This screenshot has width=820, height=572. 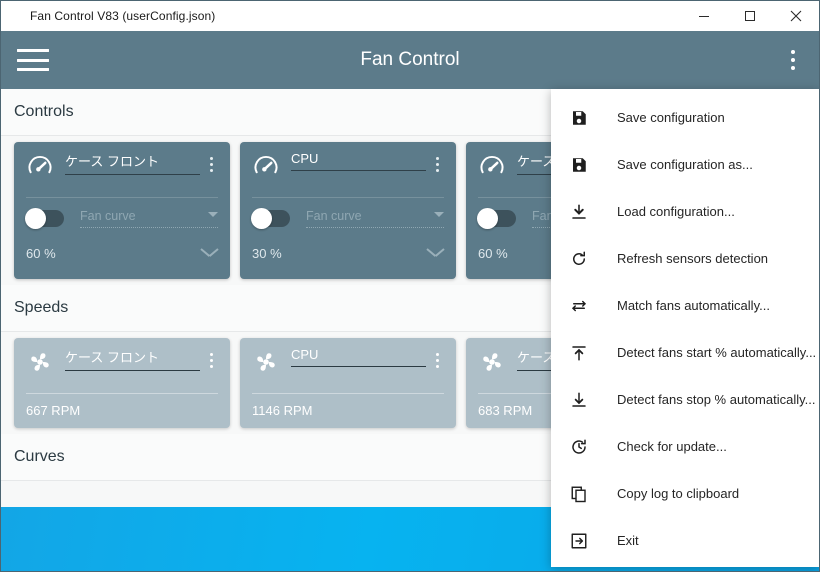 I want to click on menu-item-save-configuration: Save configuration, so click(x=685, y=117).